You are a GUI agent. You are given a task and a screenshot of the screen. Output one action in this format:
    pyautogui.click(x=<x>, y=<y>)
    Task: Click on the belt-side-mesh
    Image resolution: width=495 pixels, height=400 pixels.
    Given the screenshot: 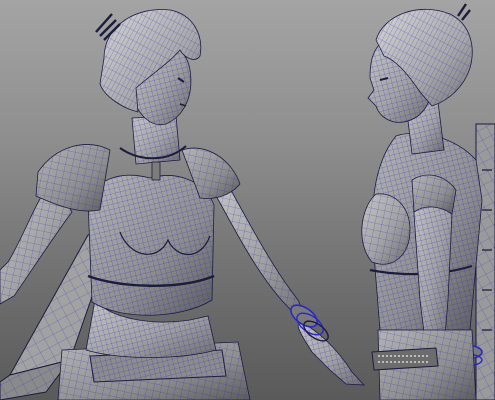 What is the action you would take?
    pyautogui.click(x=424, y=364)
    